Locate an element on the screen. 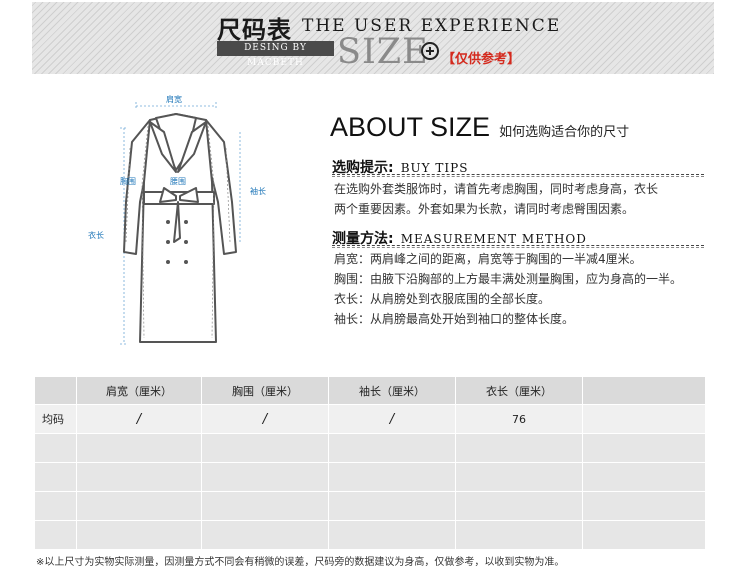 The width and height of the screenshot is (750, 578). measurement-line: 衣长：从肩膀处到衣服底围的全部长度。 is located at coordinates (442, 299).